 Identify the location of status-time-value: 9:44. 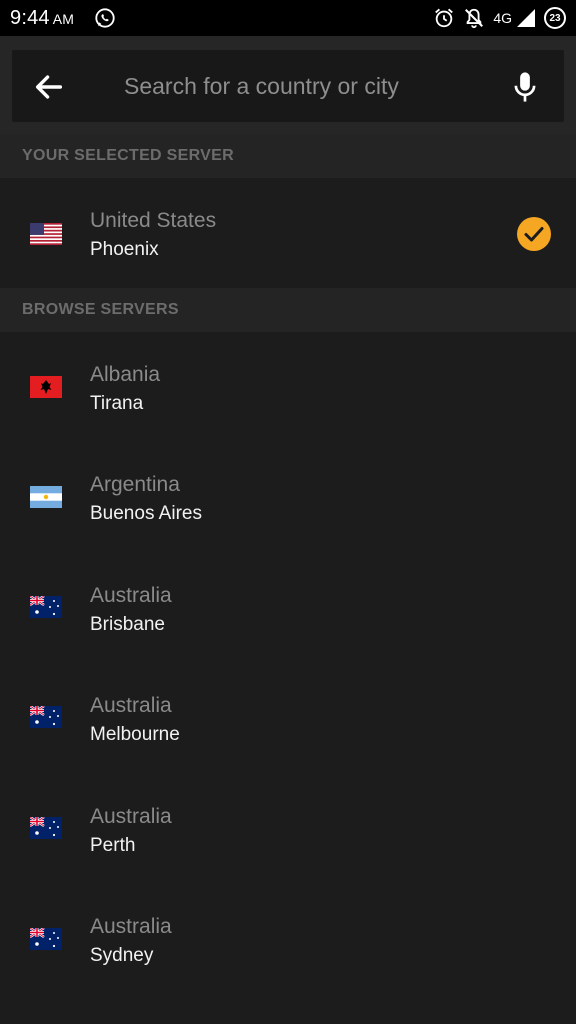
(30, 18).